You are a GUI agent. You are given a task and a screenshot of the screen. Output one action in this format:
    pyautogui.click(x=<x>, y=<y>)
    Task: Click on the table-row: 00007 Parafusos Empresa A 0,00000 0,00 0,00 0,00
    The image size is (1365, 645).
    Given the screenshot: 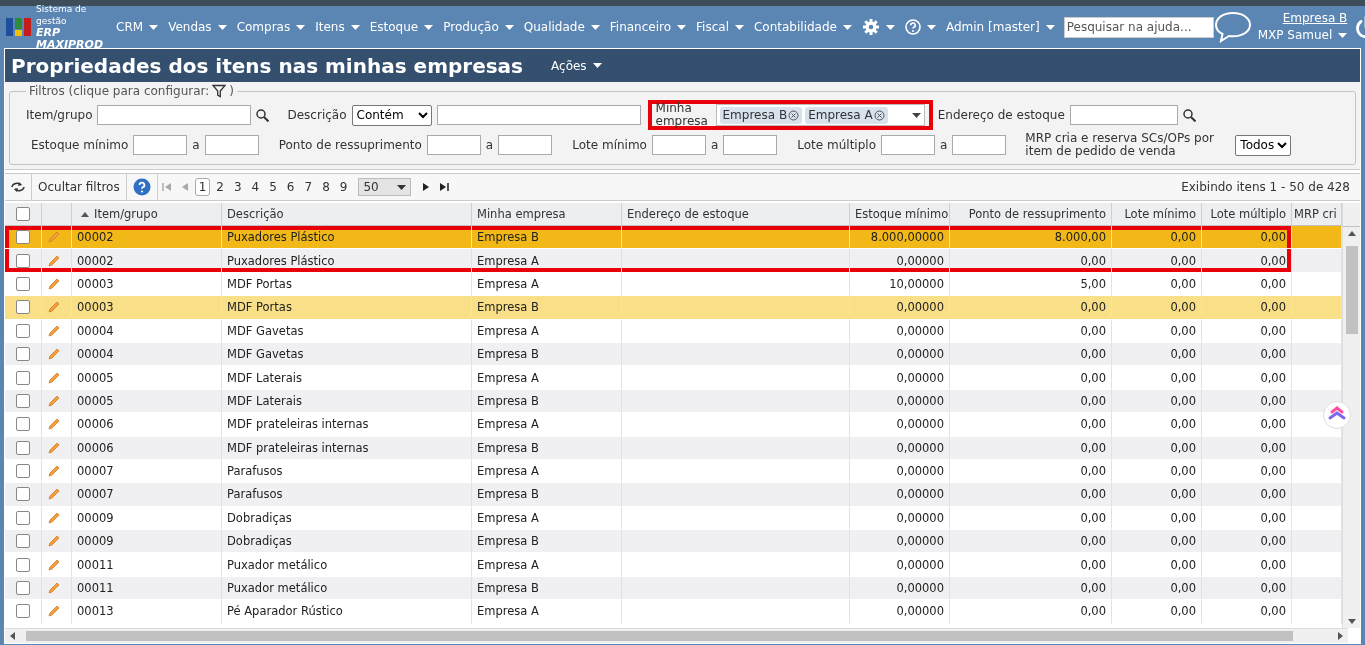 What is the action you would take?
    pyautogui.click(x=673, y=471)
    